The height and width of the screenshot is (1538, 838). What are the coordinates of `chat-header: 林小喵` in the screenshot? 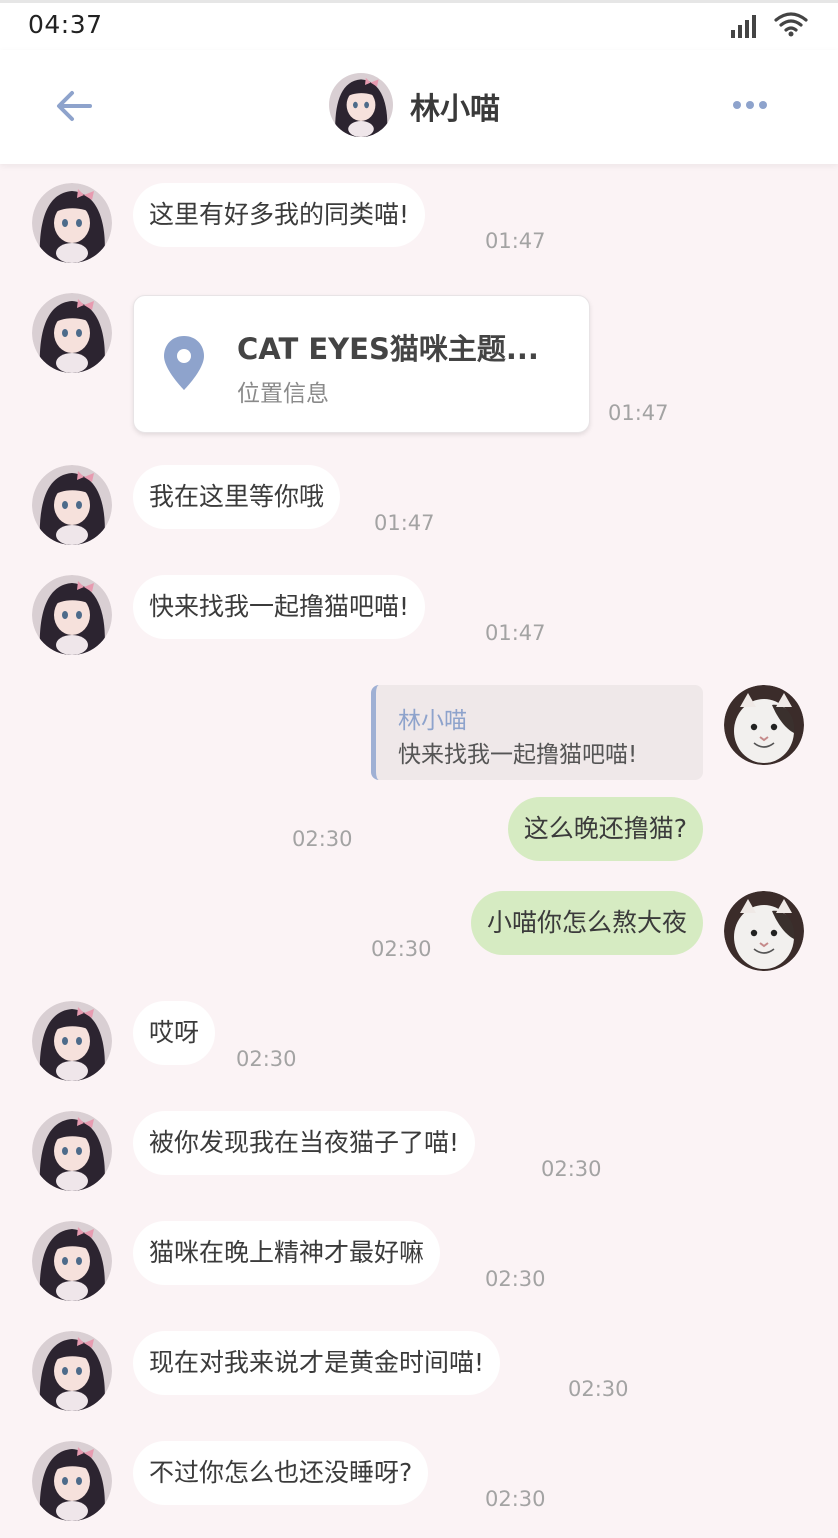 It's located at (419, 107).